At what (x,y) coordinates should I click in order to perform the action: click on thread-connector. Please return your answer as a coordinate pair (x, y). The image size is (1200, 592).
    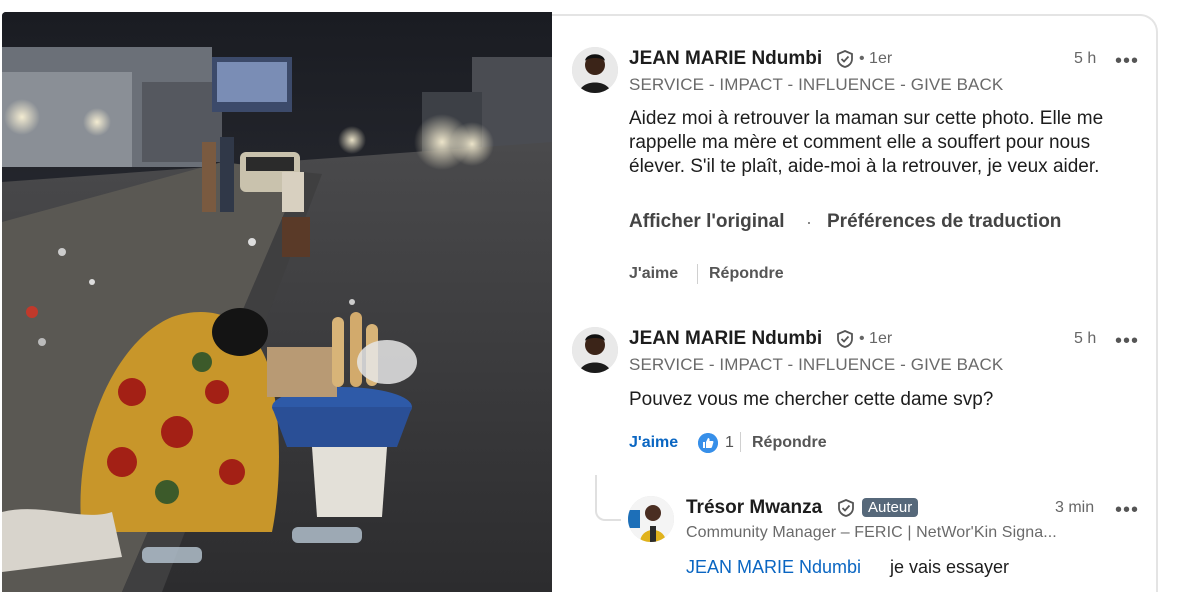
    Looking at the image, I should click on (608, 498).